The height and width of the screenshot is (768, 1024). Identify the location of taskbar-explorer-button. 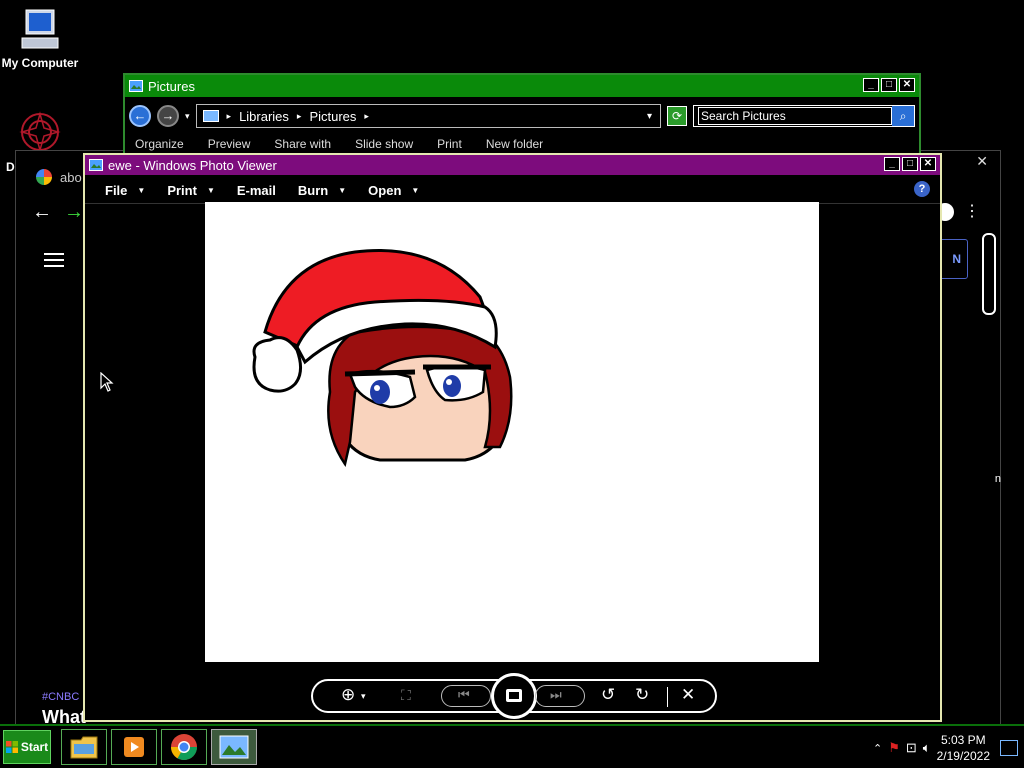
(84, 747).